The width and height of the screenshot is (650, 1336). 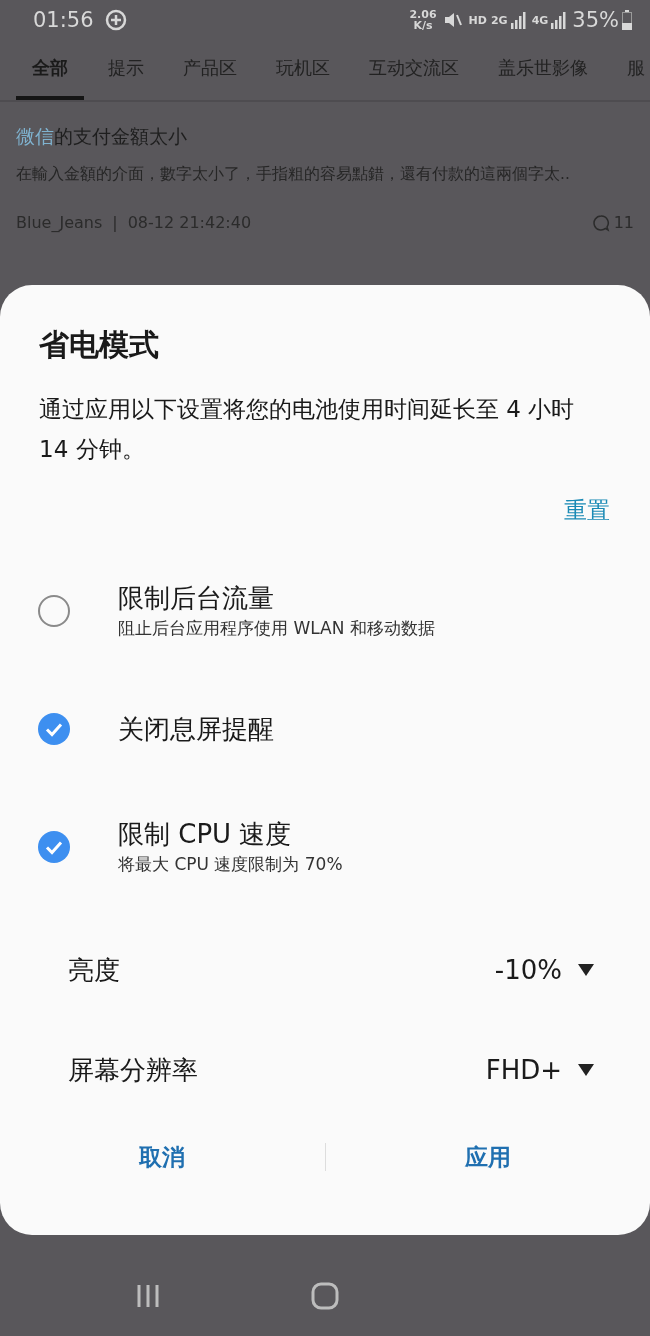 I want to click on category-tab: 产品区, so click(x=210, y=70).